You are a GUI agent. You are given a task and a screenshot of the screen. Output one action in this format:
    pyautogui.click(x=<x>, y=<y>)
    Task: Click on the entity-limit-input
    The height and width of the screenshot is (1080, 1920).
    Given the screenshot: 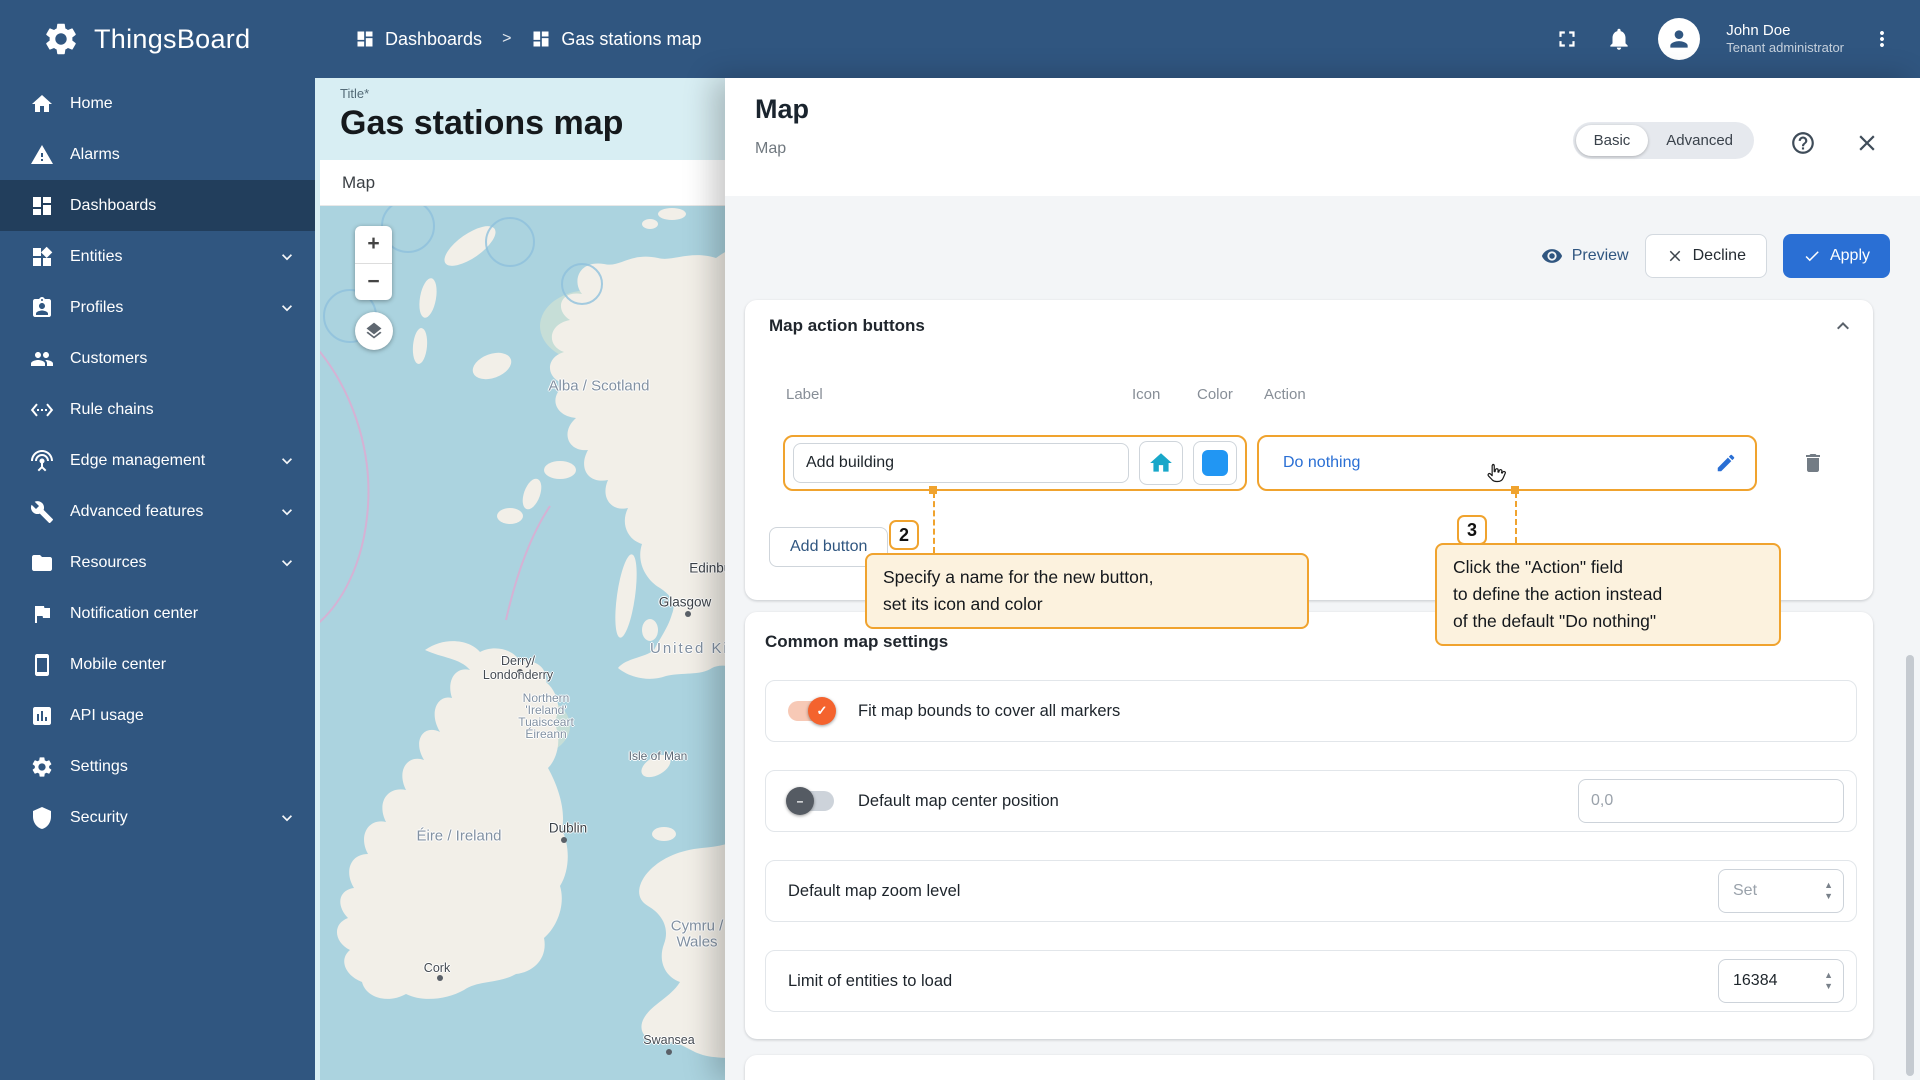 What is the action you would take?
    pyautogui.click(x=1776, y=981)
    